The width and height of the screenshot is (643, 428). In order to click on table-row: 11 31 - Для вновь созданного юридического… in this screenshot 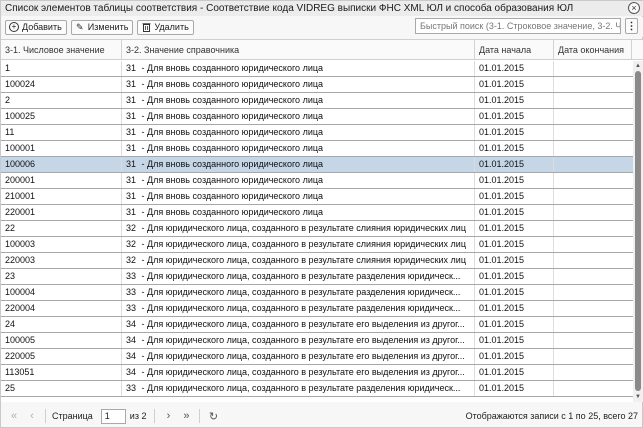, I will do `click(317, 133)`.